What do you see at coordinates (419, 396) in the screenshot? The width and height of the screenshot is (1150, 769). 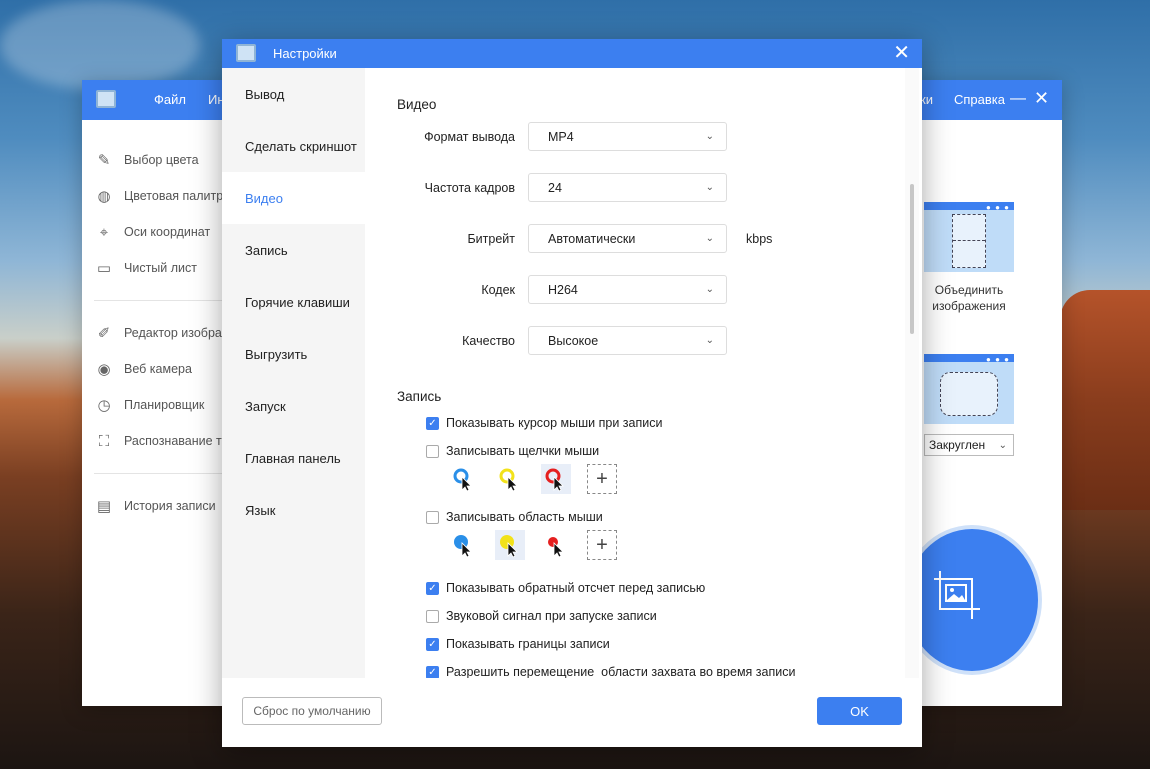 I see `record-section-title: Запись` at bounding box center [419, 396].